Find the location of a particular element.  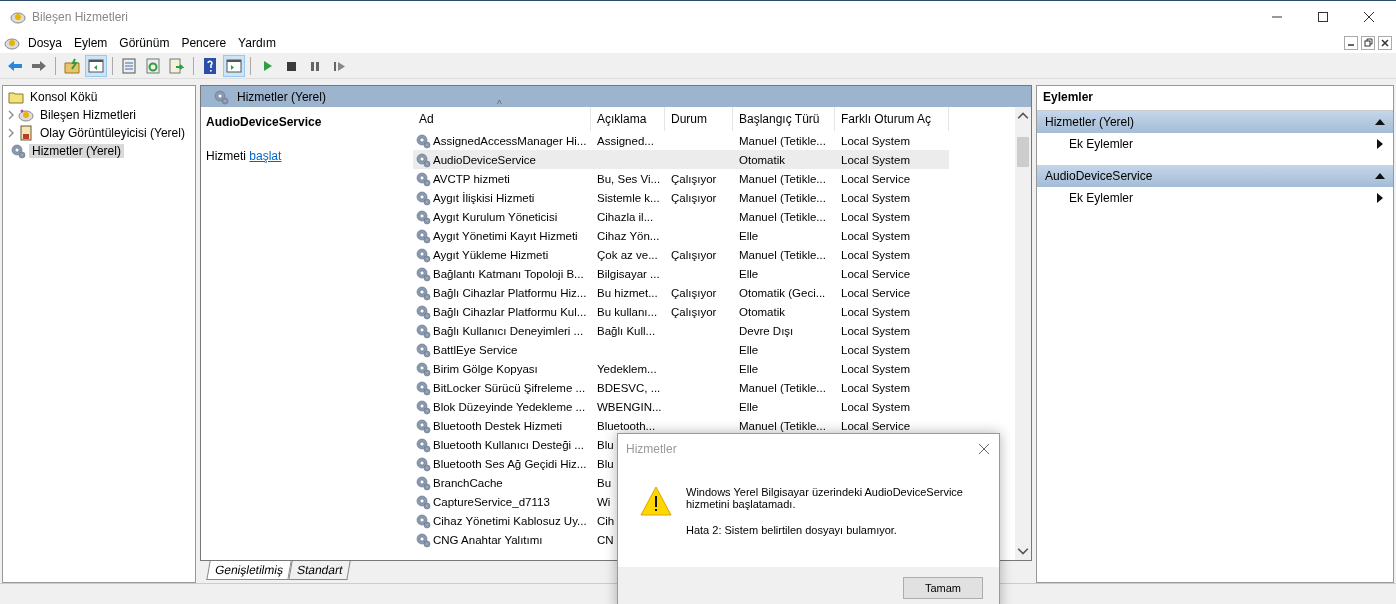

table-cell: Devre Dışı is located at coordinates (766, 330).